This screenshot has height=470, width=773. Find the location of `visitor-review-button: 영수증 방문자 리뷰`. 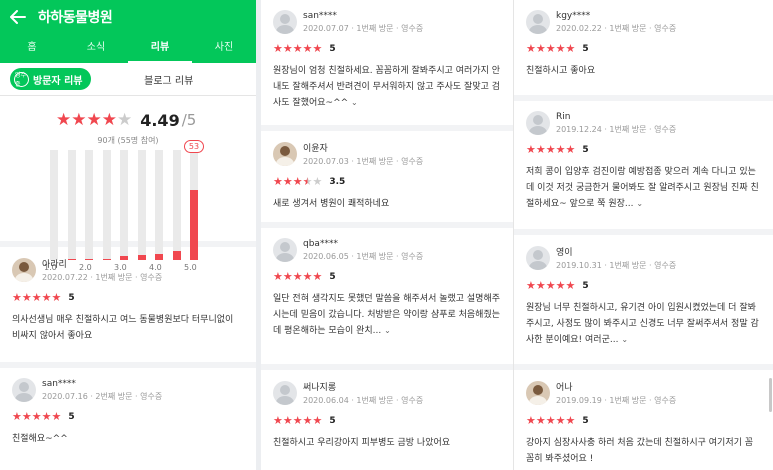

visitor-review-button: 영수증 방문자 리뷰 is located at coordinates (51, 79).